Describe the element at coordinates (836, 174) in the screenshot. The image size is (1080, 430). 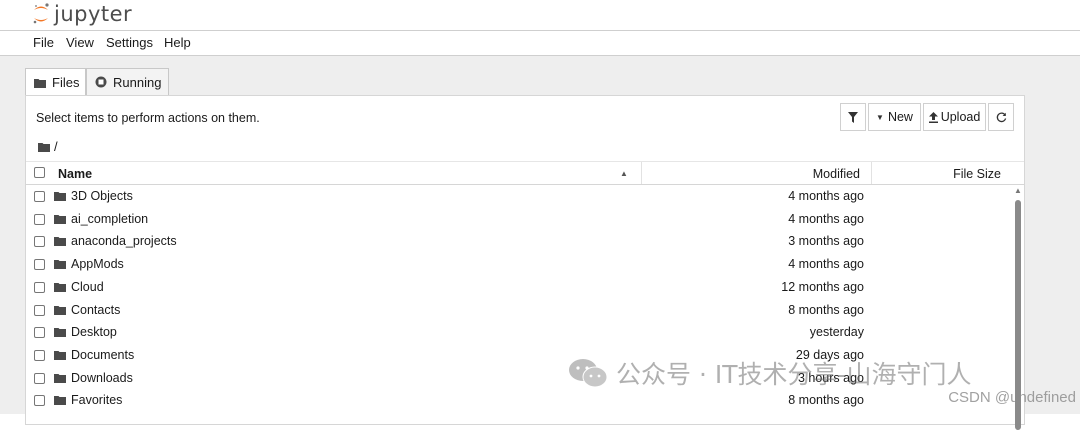
I see `column-modified: Modified` at that location.